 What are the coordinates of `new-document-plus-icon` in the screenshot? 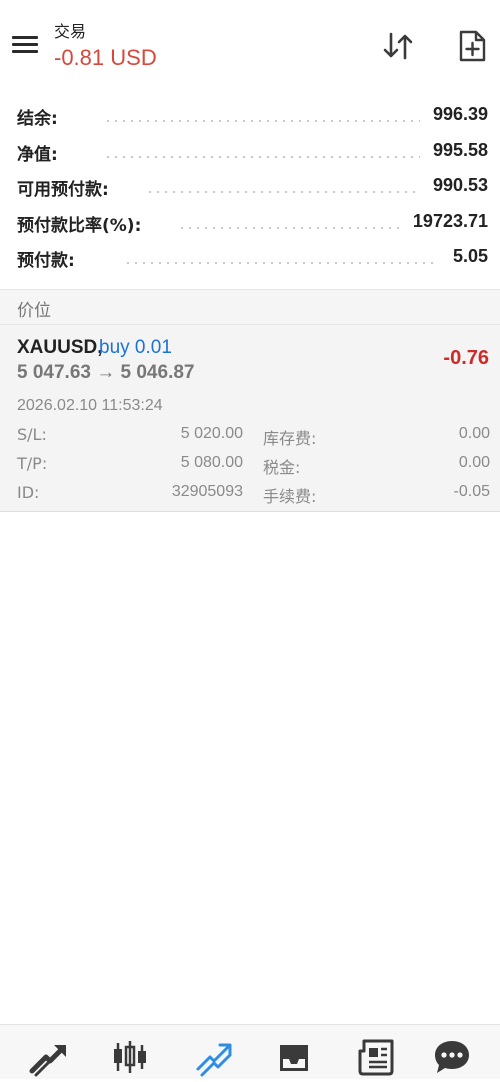 It's located at (472, 46).